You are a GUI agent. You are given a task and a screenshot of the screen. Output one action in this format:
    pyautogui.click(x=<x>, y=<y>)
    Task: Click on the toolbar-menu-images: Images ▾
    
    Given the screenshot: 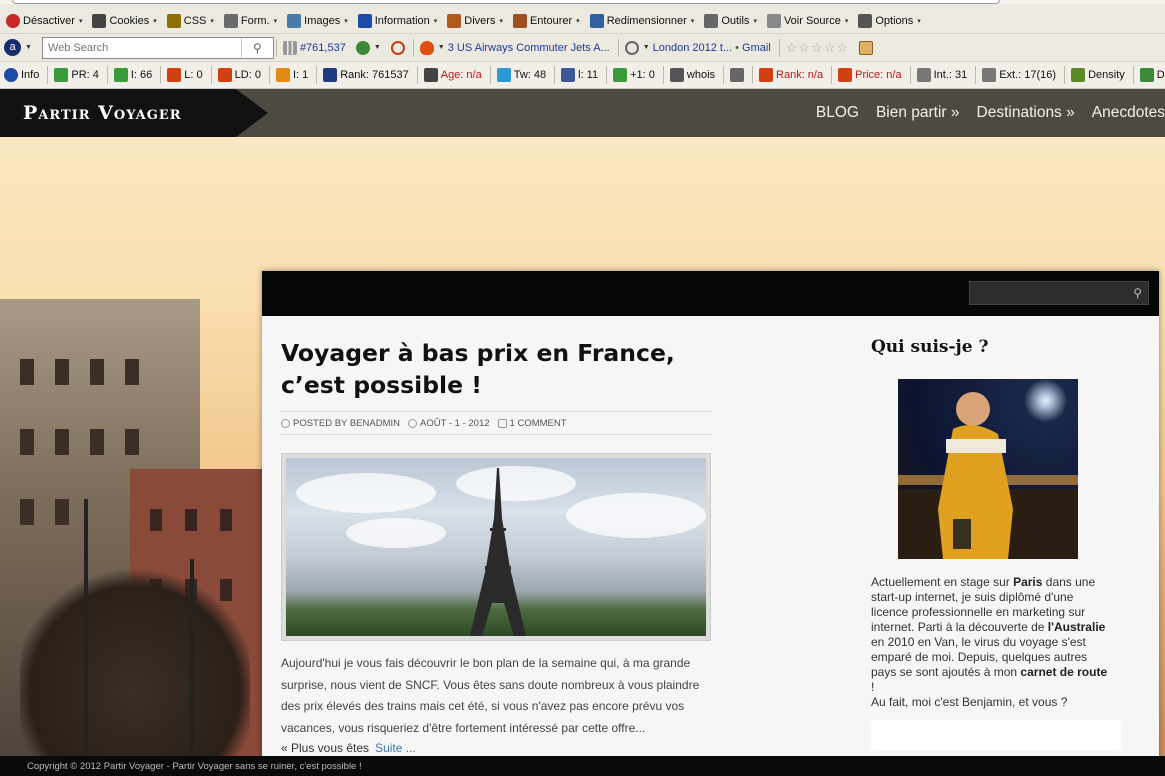 What is the action you would take?
    pyautogui.click(x=318, y=21)
    